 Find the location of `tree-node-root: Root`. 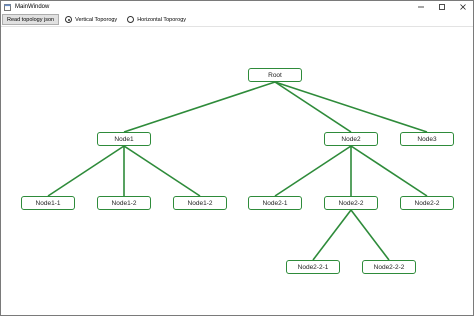

tree-node-root: Root is located at coordinates (275, 75).